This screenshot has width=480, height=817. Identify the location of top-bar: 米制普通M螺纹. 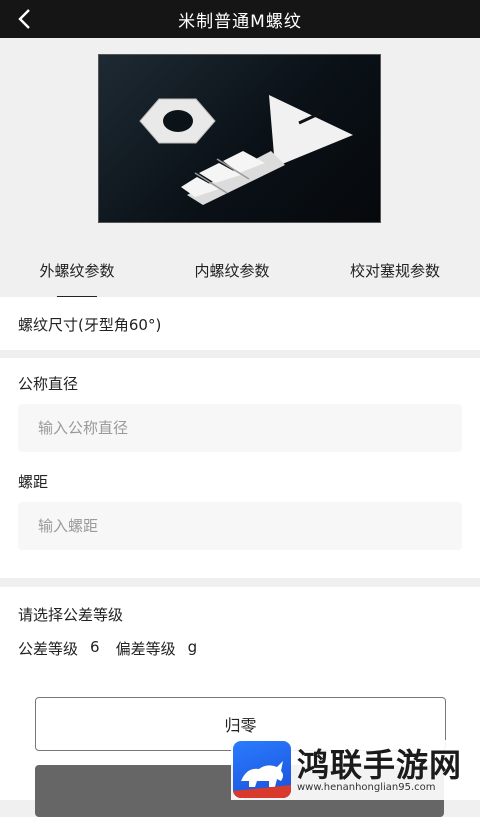
(240, 19).